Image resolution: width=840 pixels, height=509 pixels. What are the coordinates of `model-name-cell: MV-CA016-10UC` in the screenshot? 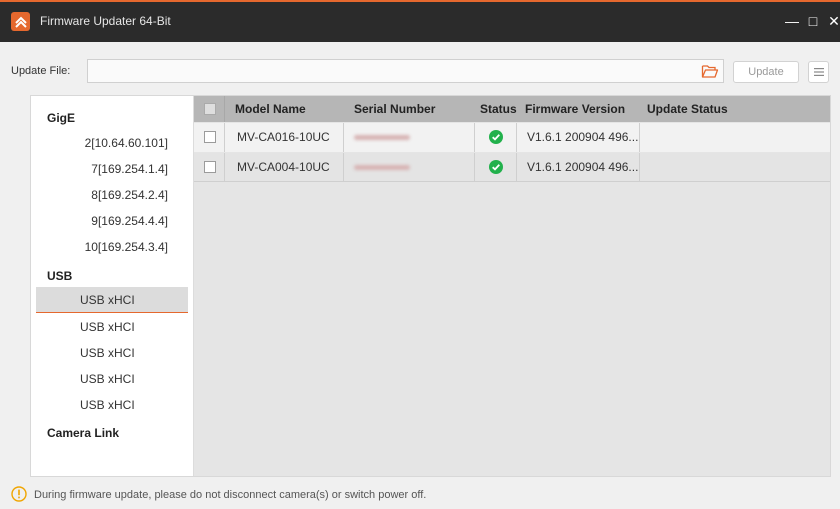 It's located at (283, 137).